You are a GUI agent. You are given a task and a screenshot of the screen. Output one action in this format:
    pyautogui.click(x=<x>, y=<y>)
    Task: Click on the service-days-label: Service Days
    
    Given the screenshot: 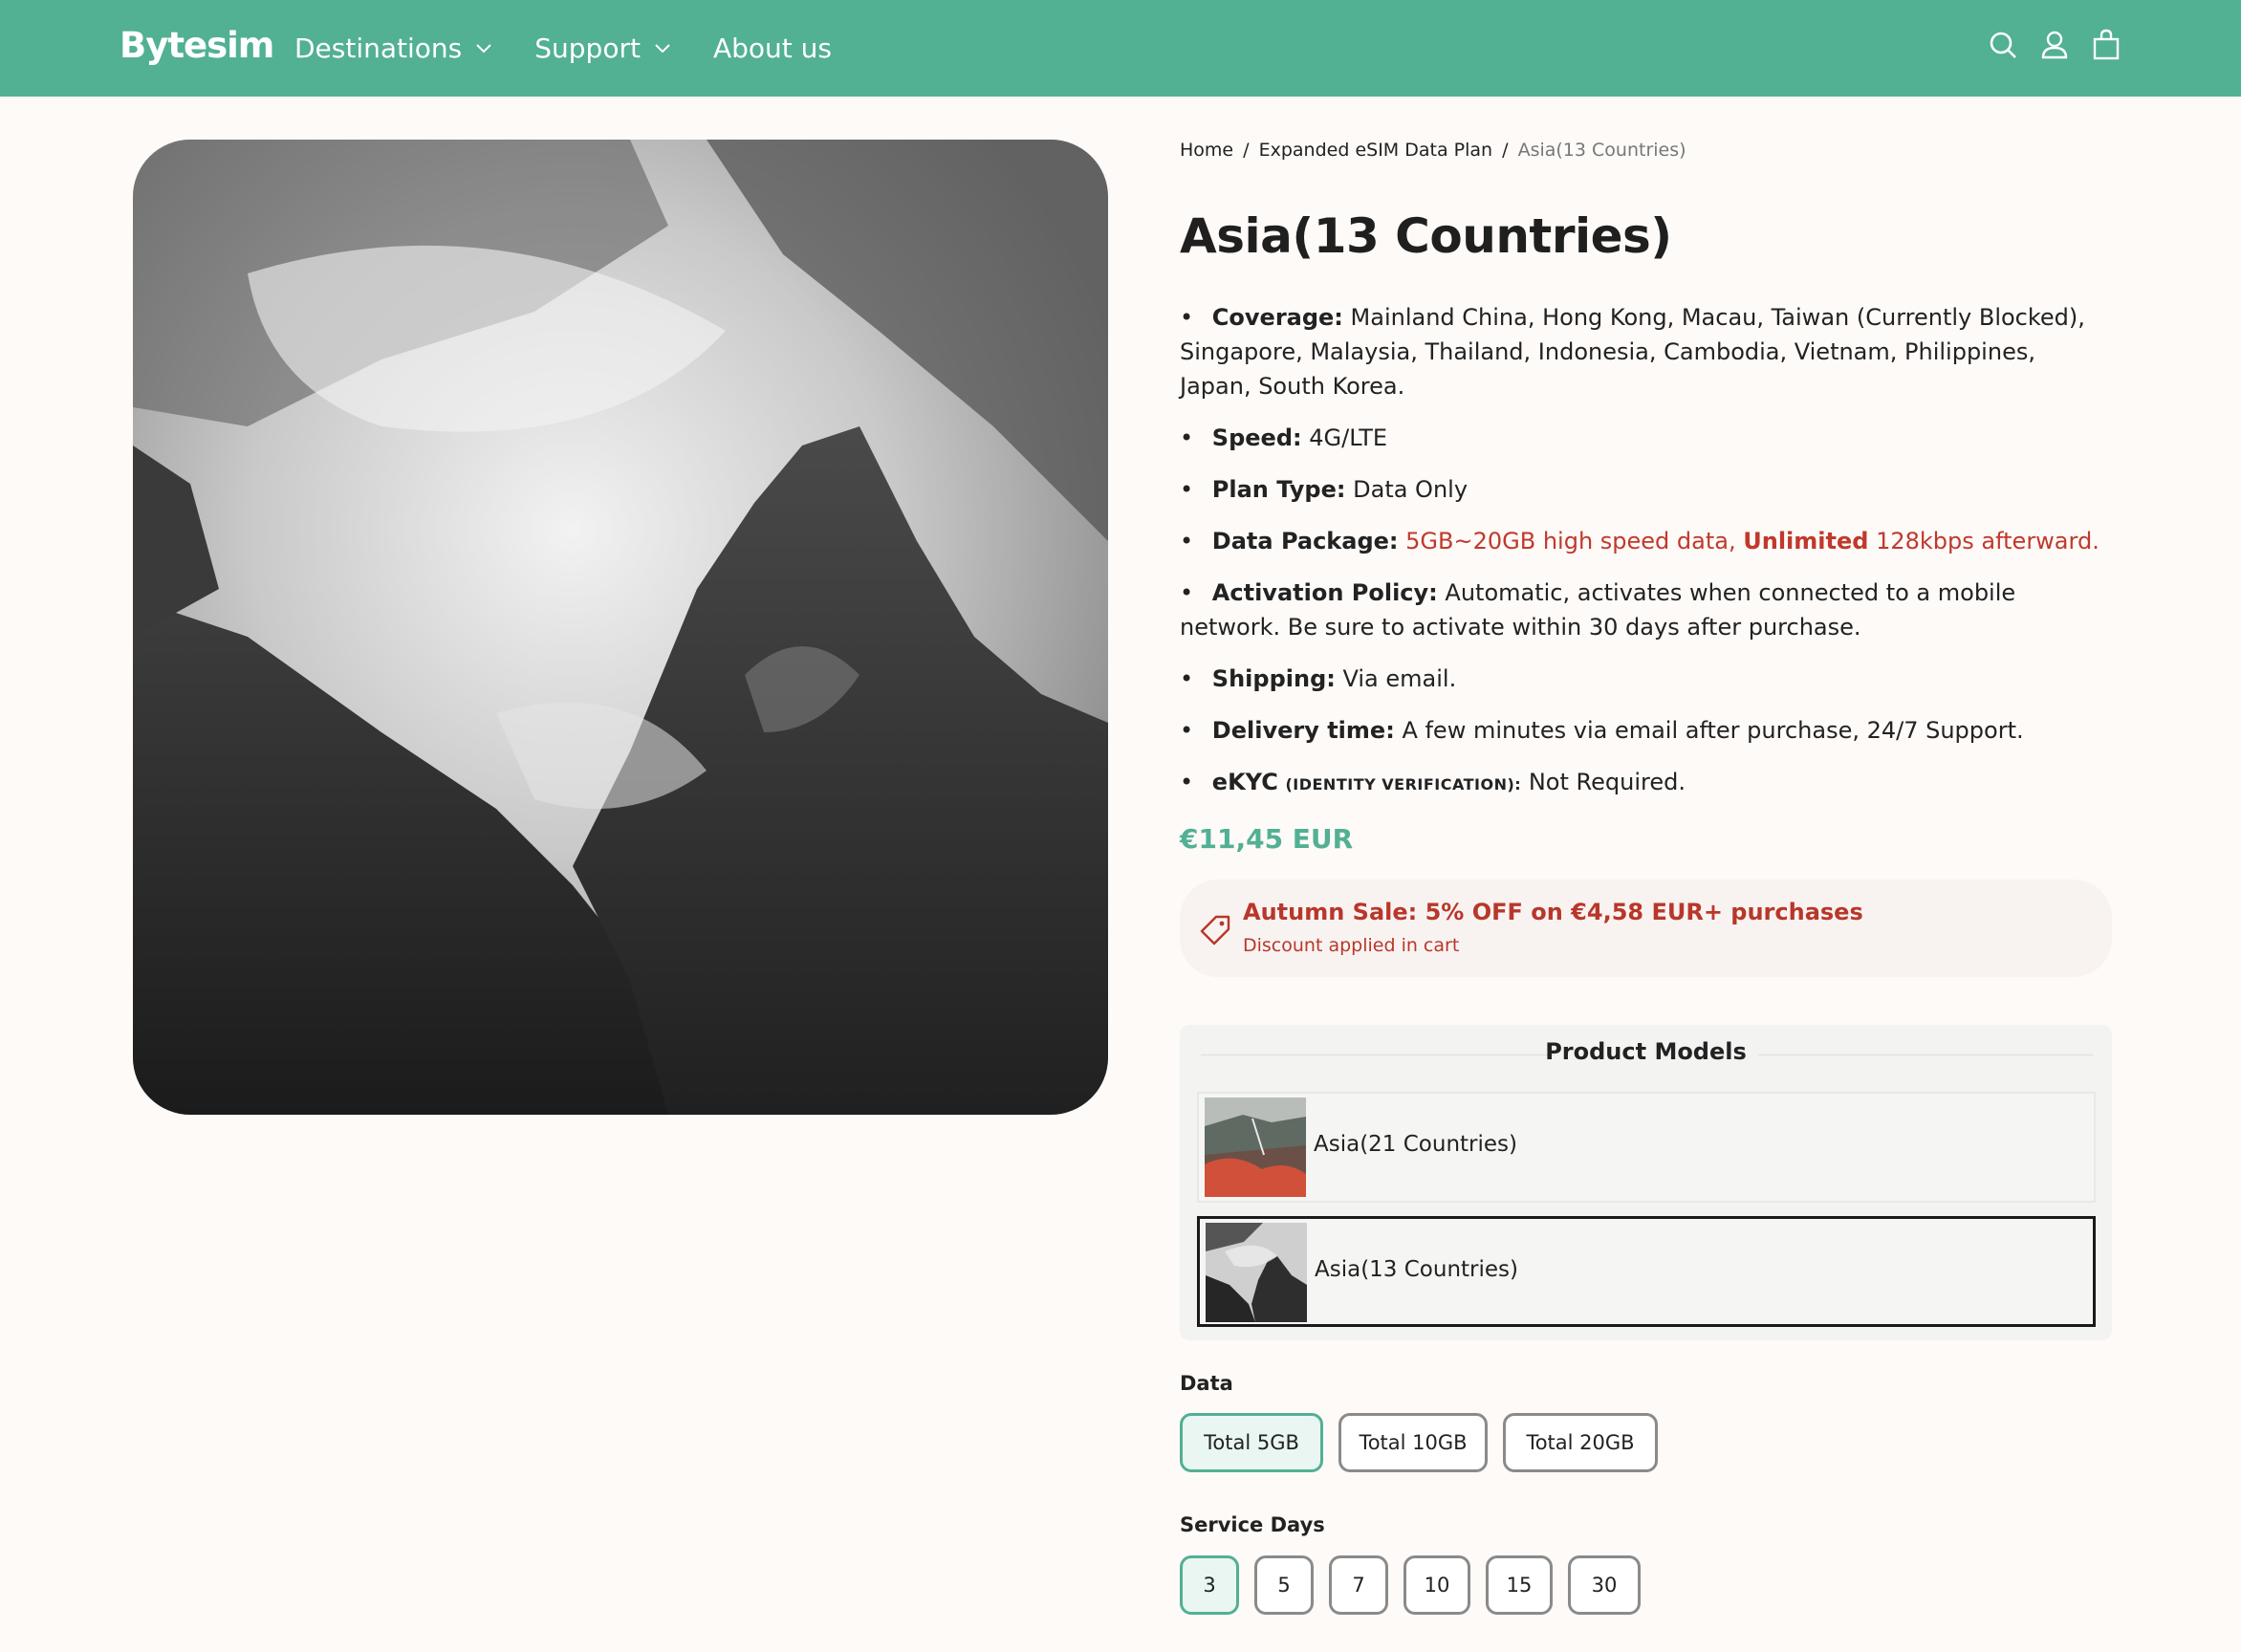 What is the action you would take?
    pyautogui.click(x=1252, y=1524)
    